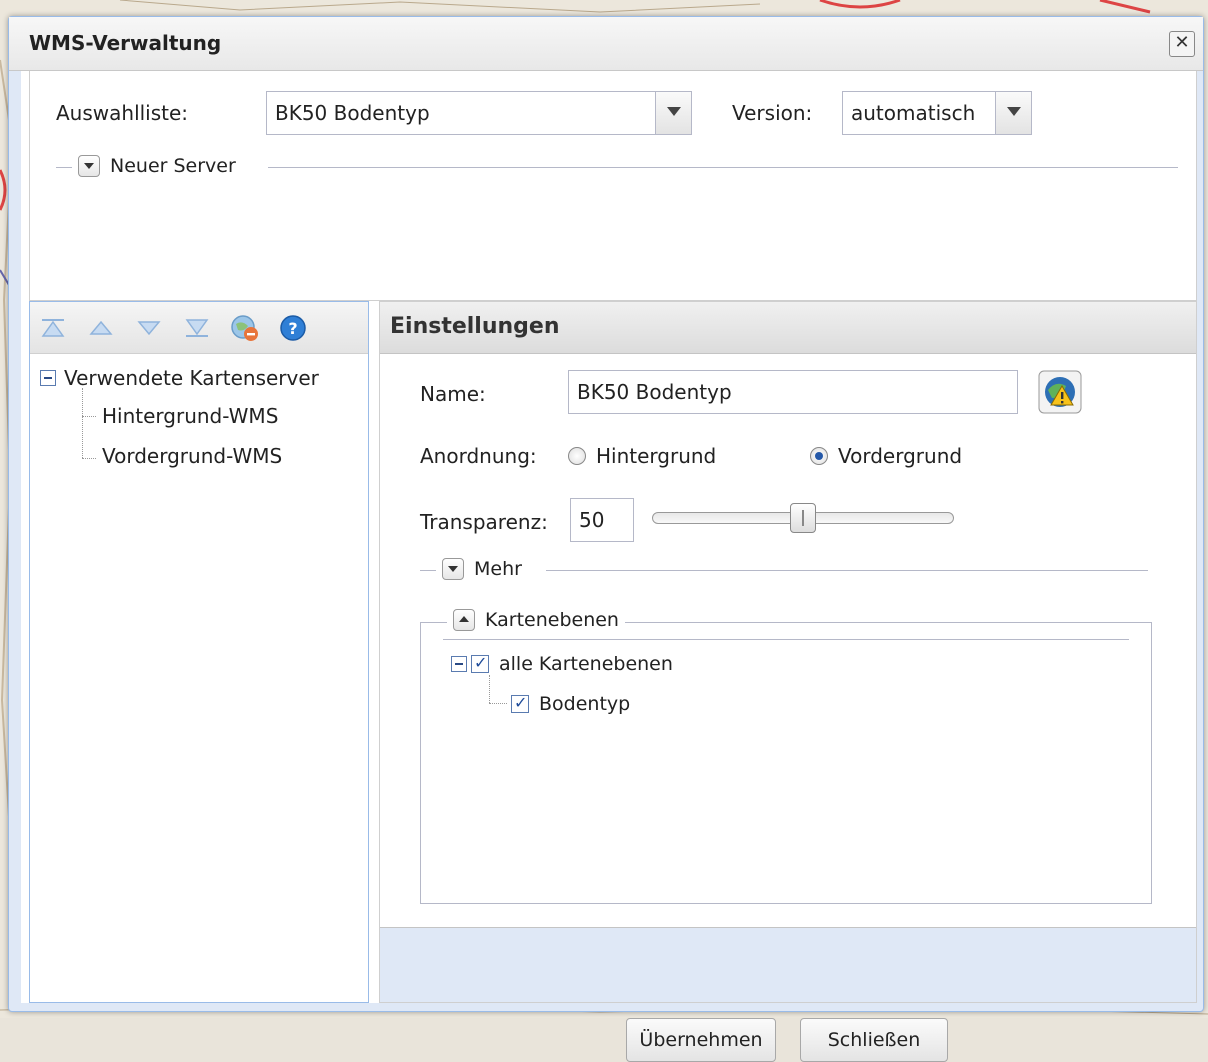 This screenshot has height=1062, width=1208. Describe the element at coordinates (125, 43) in the screenshot. I see `window-title: WMS-Verwaltung` at that location.